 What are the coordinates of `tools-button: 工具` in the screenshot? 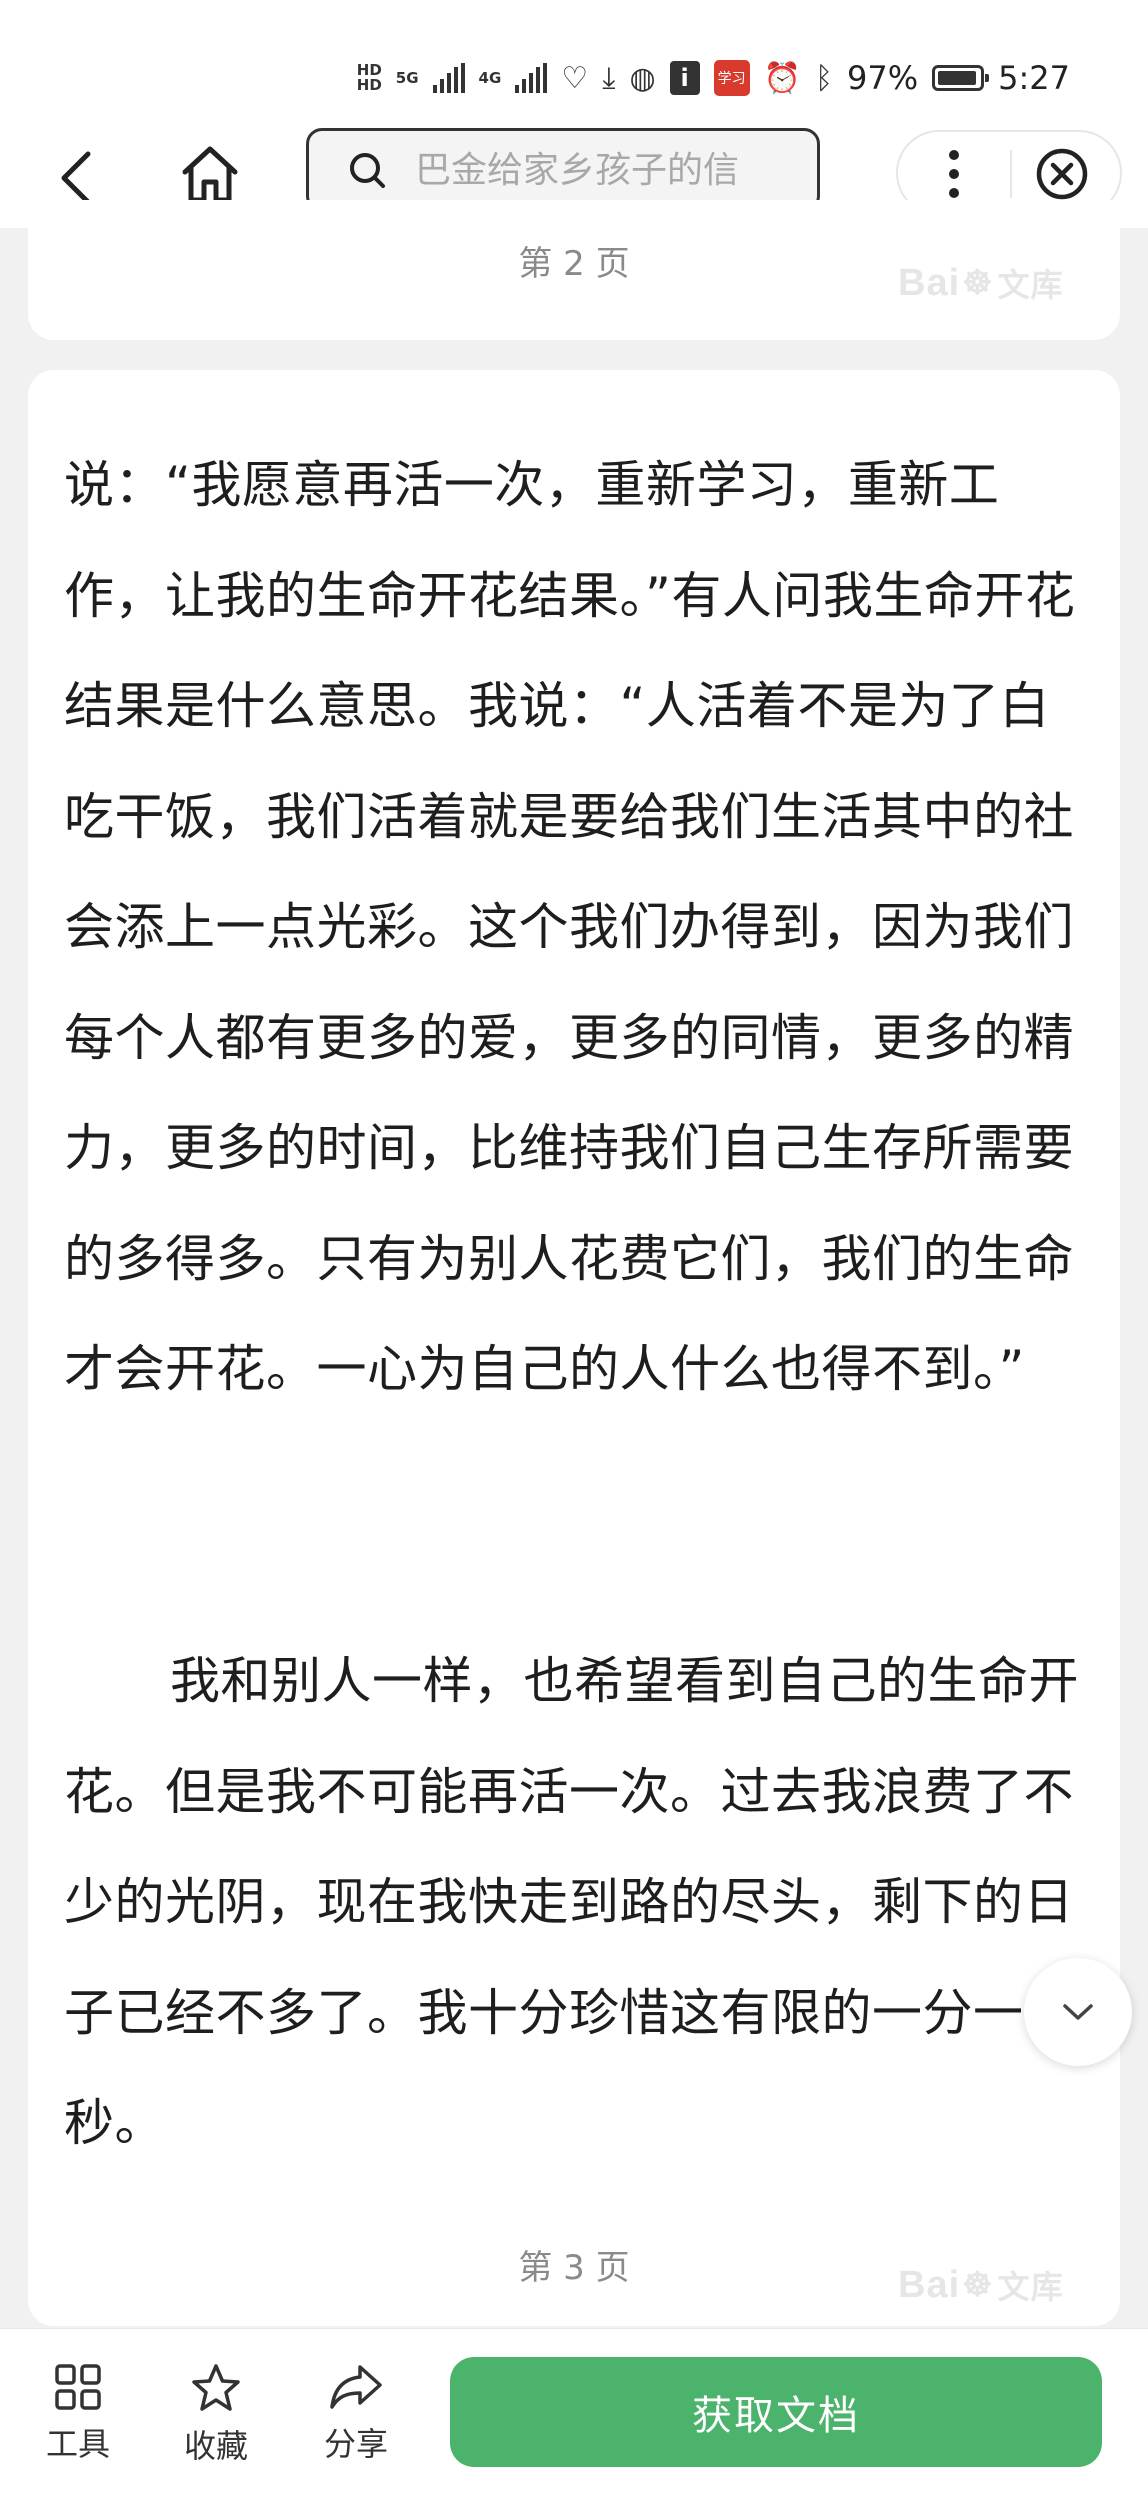 It's located at (78, 2418).